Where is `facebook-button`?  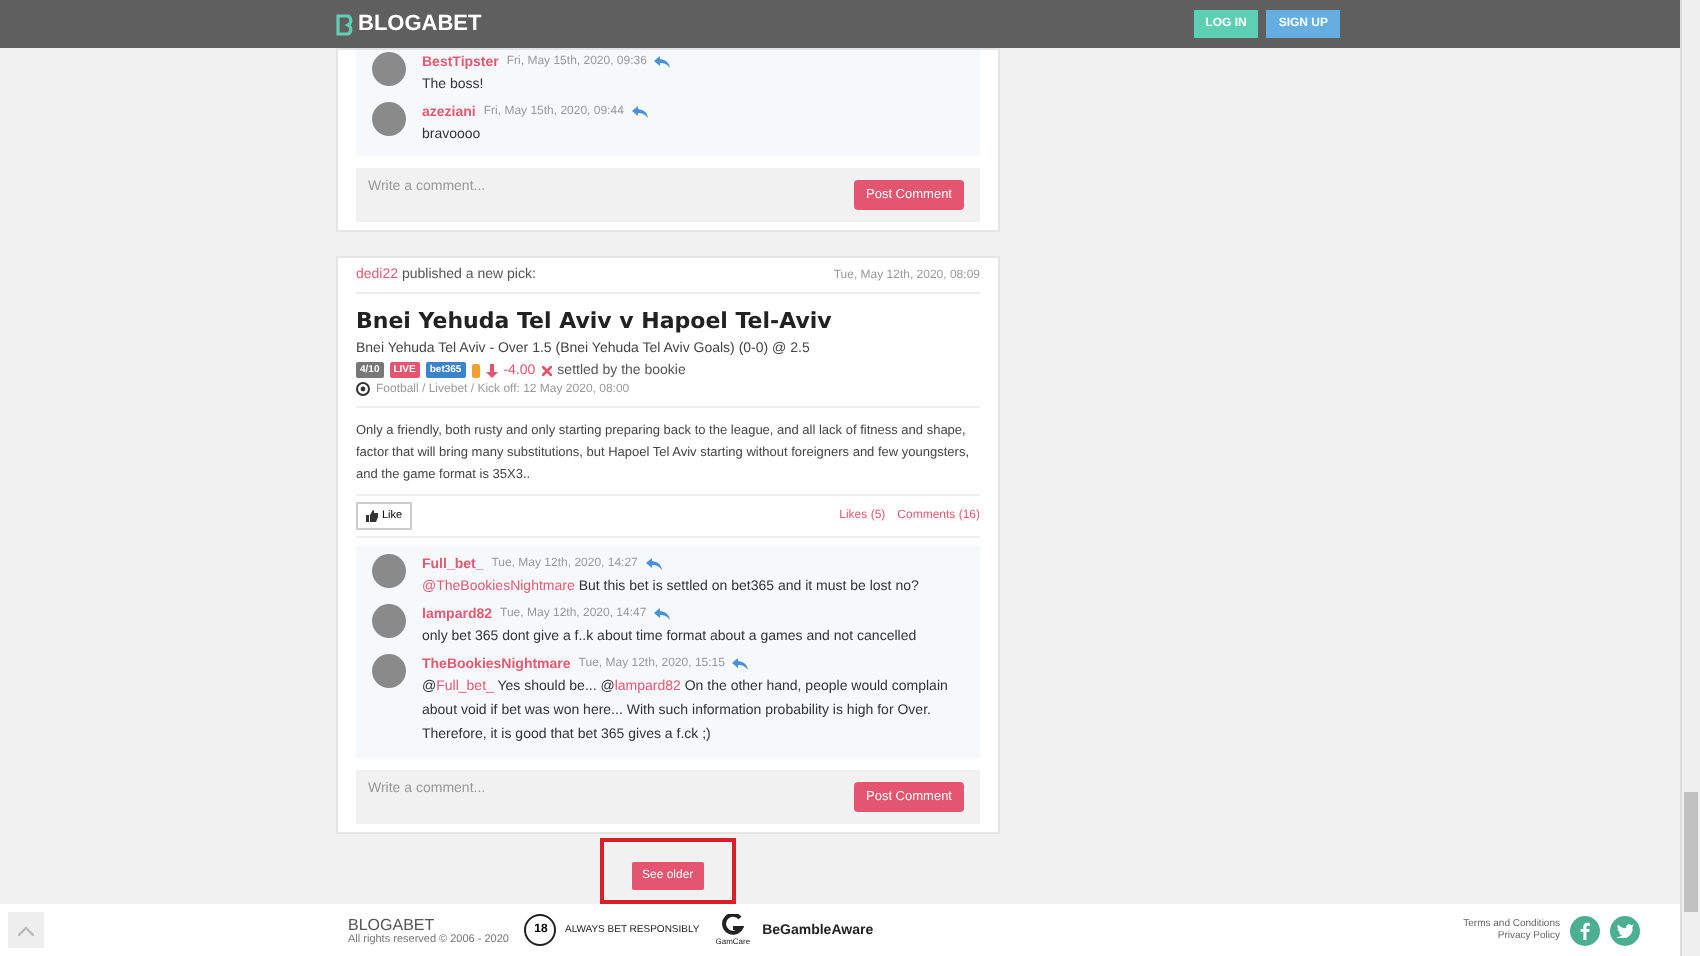
facebook-button is located at coordinates (1585, 930).